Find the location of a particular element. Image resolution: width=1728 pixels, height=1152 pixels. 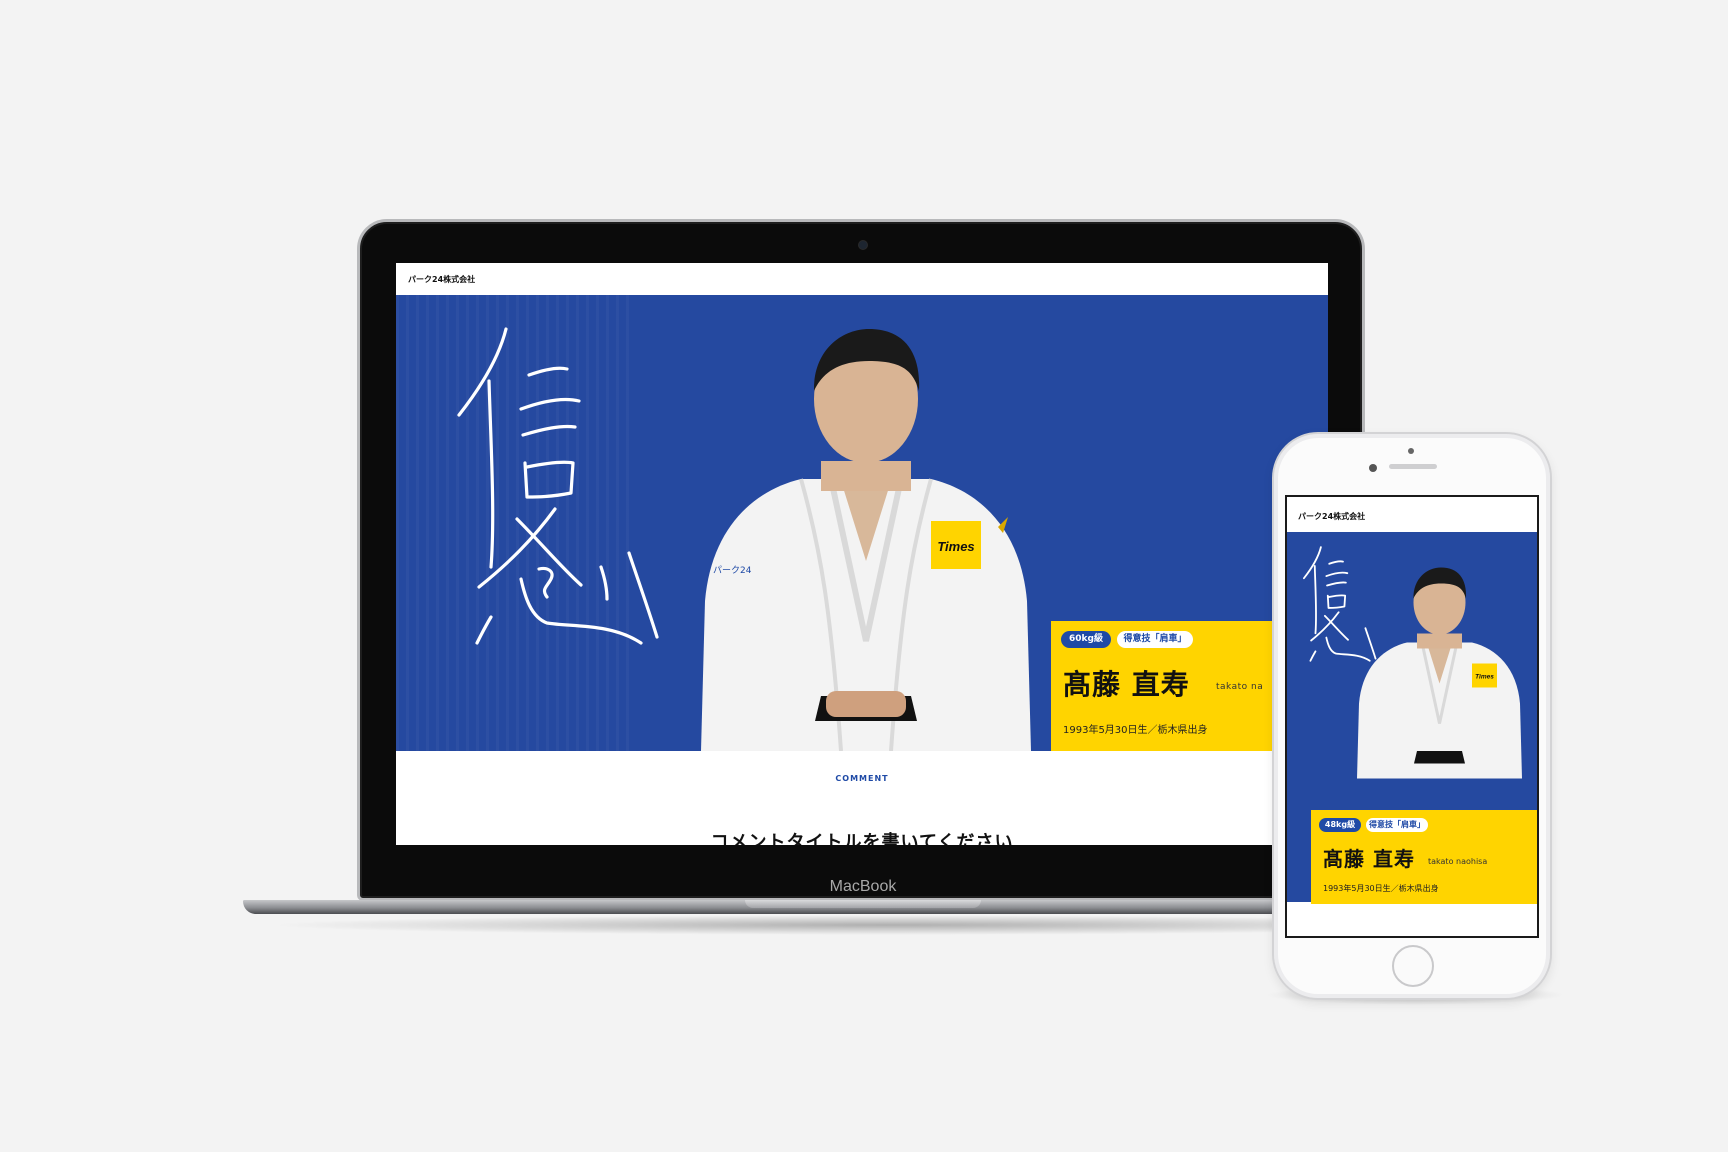

athlete-birth-info: 1993年5月30日生／栃木県出身 is located at coordinates (1135, 730).